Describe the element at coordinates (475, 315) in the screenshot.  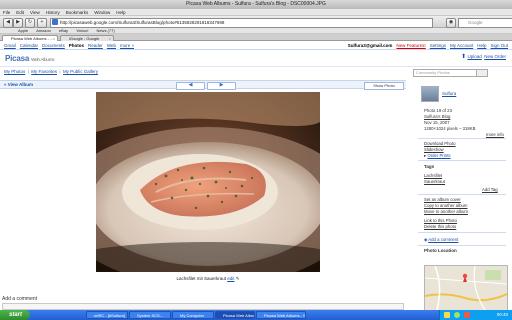
I see `system-tray: 00:40` at that location.